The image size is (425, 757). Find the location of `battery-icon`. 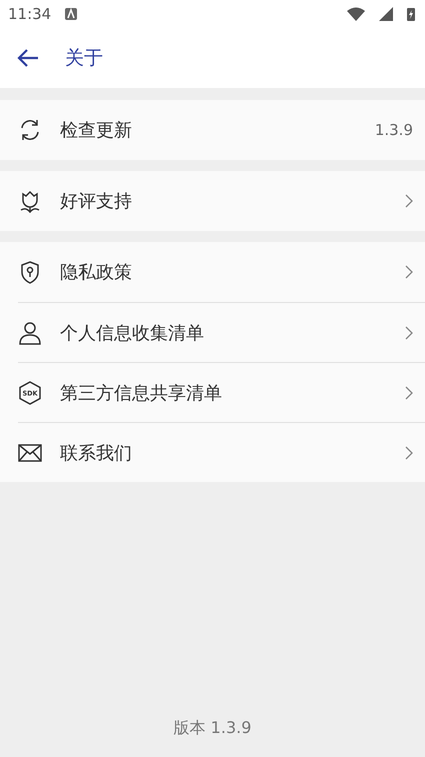

battery-icon is located at coordinates (411, 14).